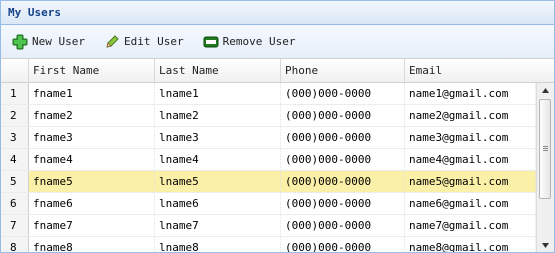 This screenshot has height=253, width=555. I want to click on toolbar: New User Edit User Remove User, so click(277, 42).